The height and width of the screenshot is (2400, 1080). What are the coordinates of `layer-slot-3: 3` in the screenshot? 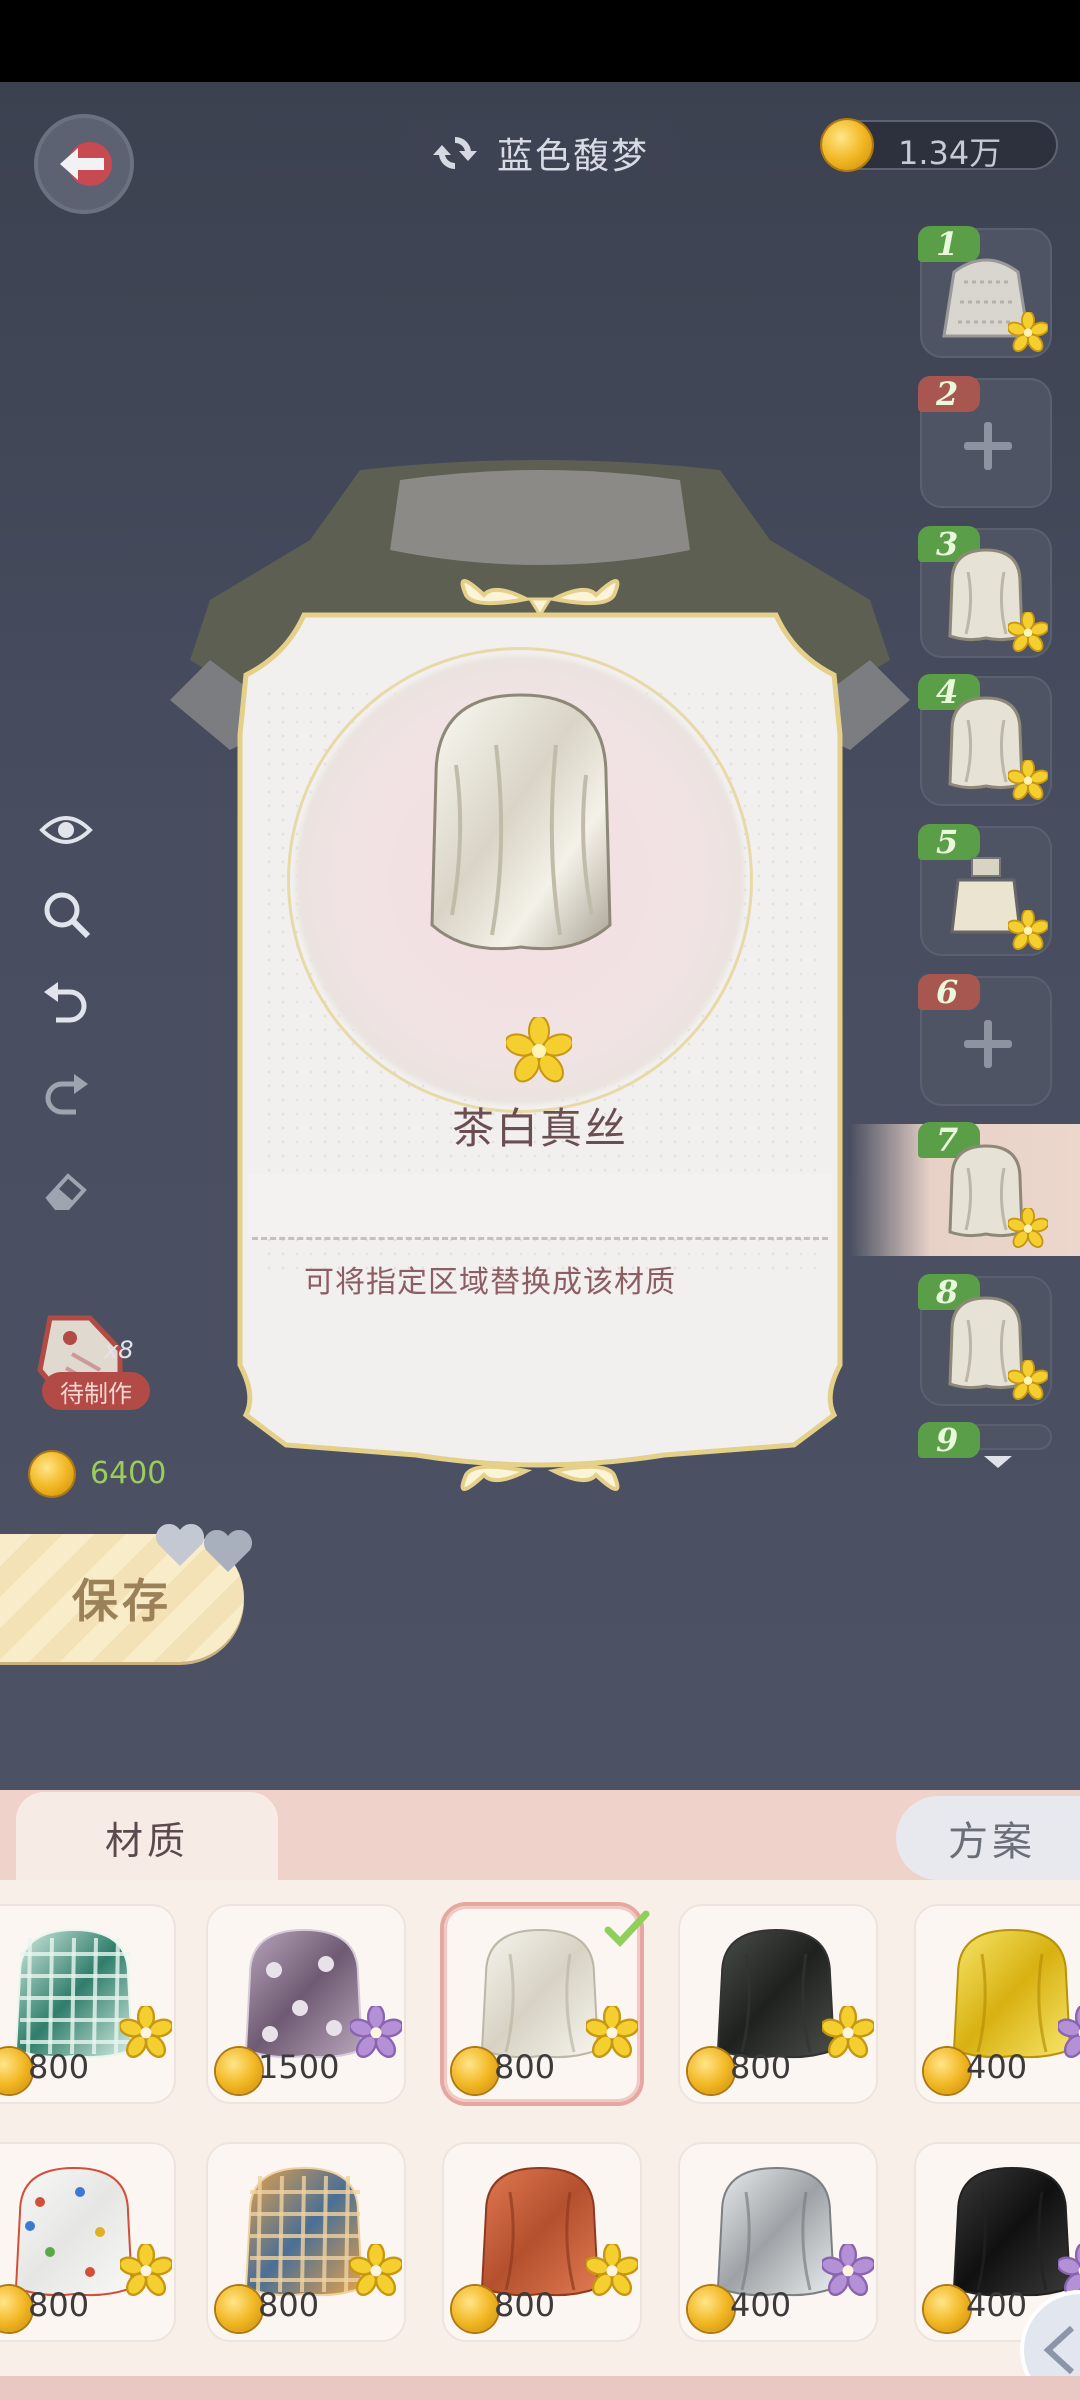 It's located at (985, 591).